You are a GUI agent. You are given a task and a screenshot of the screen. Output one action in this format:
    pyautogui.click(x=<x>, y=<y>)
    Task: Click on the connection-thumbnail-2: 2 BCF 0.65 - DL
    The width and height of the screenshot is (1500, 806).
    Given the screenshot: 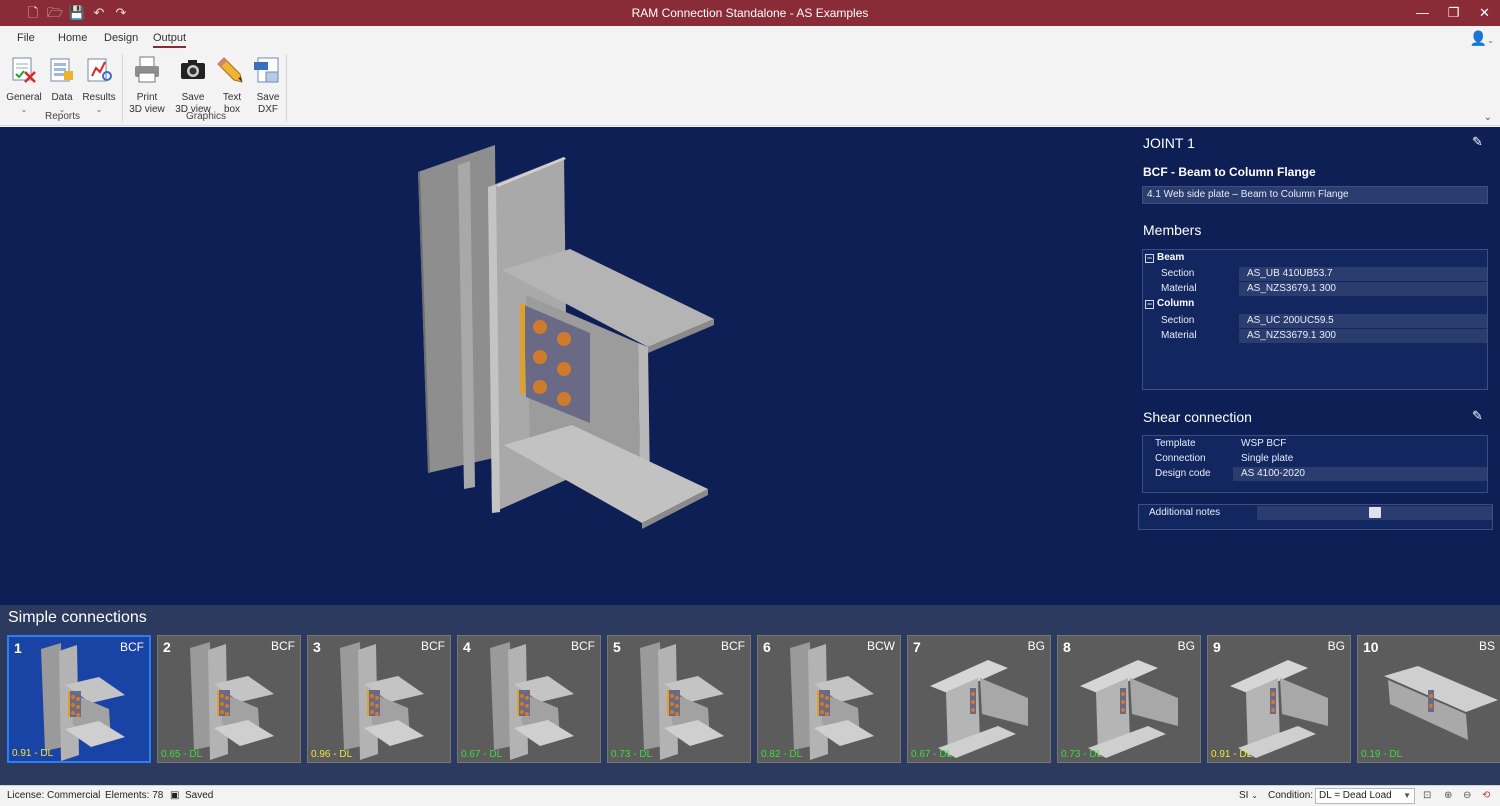 What is the action you would take?
    pyautogui.click(x=229, y=699)
    